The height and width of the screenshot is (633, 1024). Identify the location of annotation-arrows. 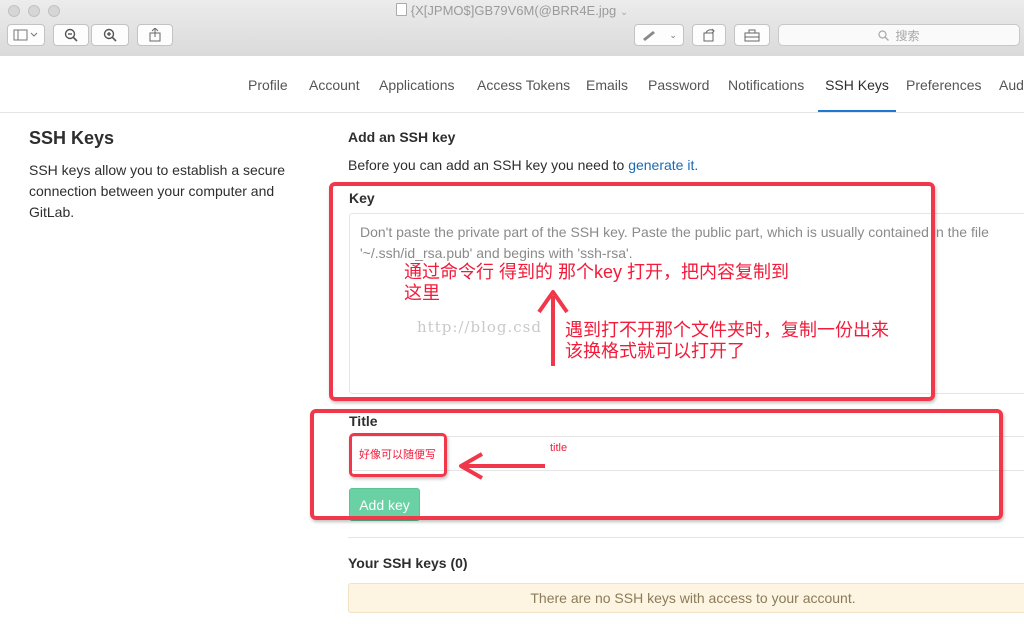
(514, 385).